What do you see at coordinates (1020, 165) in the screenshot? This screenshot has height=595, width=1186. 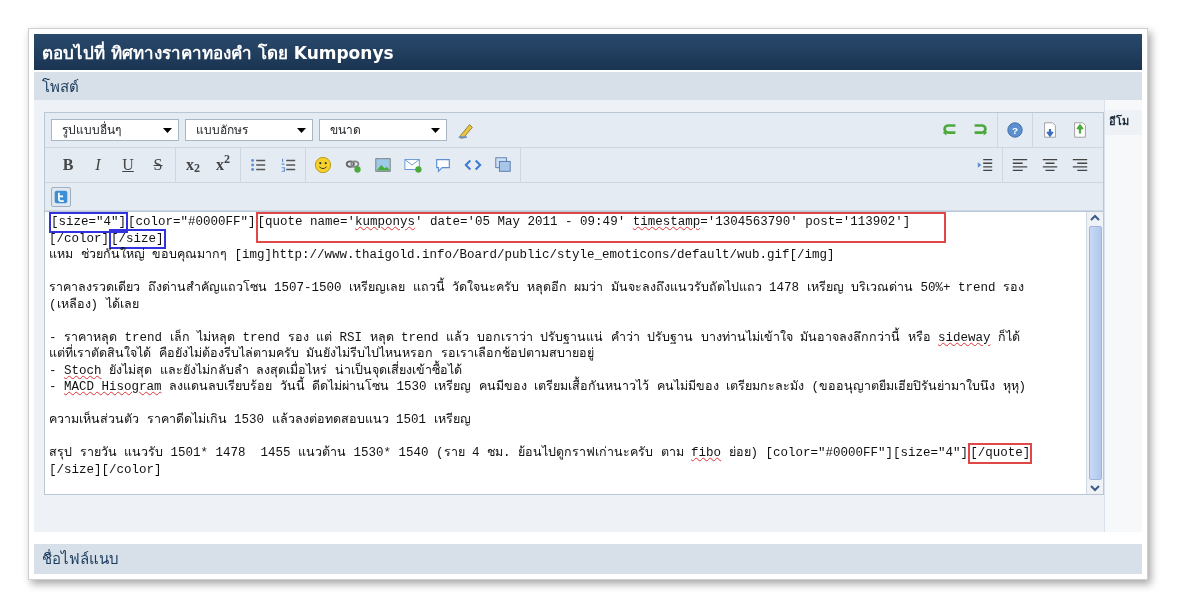 I see `align-left-icon` at bounding box center [1020, 165].